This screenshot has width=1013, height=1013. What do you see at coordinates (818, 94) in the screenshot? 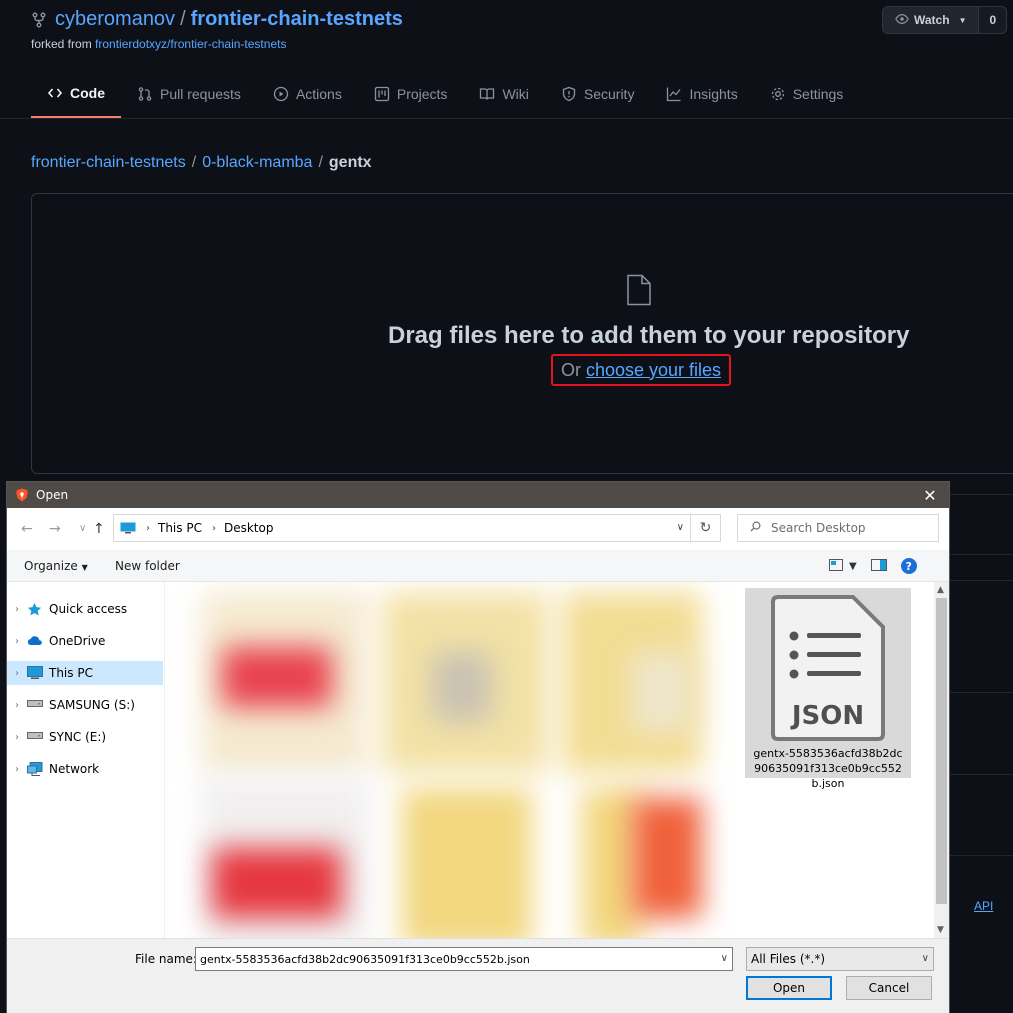
I see `tab-settings-label: Settings` at bounding box center [818, 94].